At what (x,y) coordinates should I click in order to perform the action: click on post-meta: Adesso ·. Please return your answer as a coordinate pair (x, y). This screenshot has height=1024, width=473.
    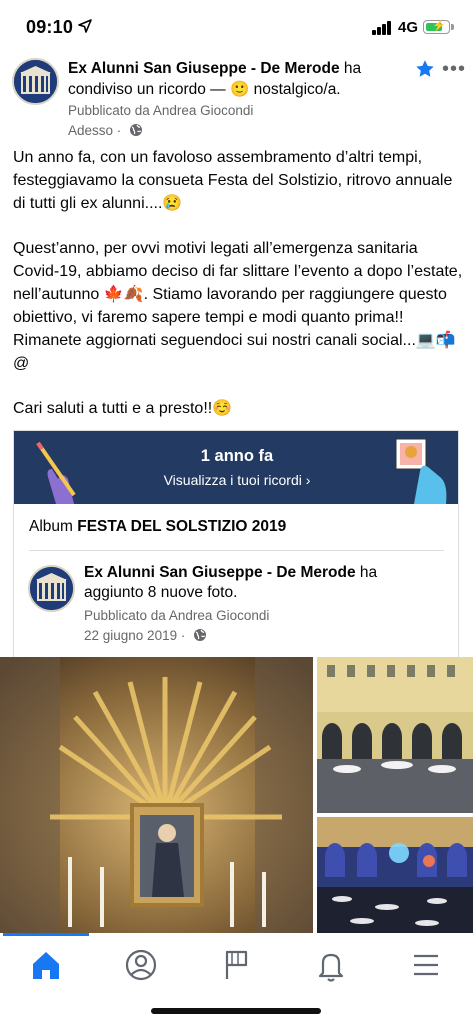
    Looking at the image, I should click on (105, 130).